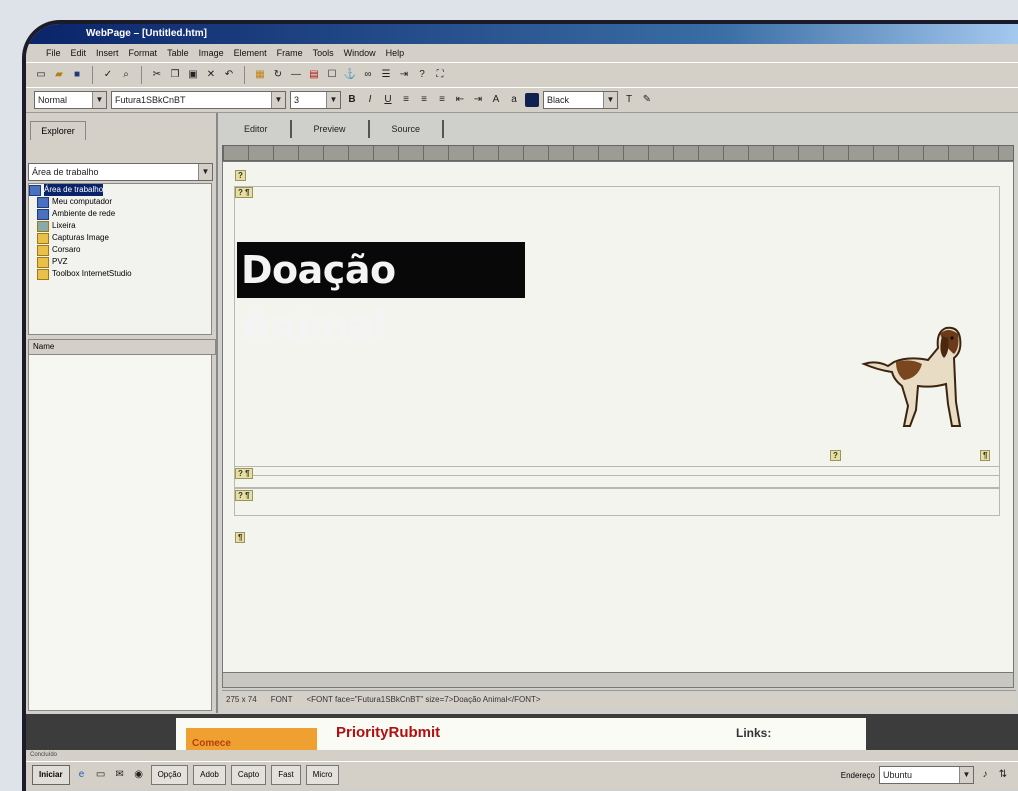 Image resolution: width=1018 pixels, height=791 pixels. What do you see at coordinates (126, 75) in the screenshot?
I see `find-icon: ⌕` at bounding box center [126, 75].